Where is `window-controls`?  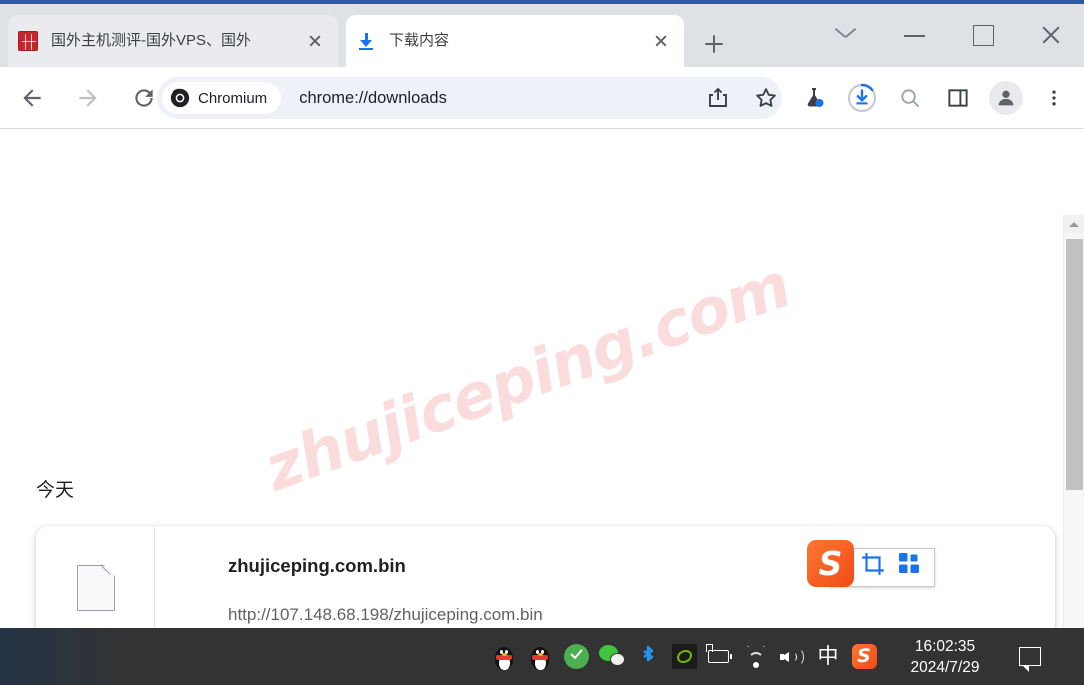 window-controls is located at coordinates (948, 35).